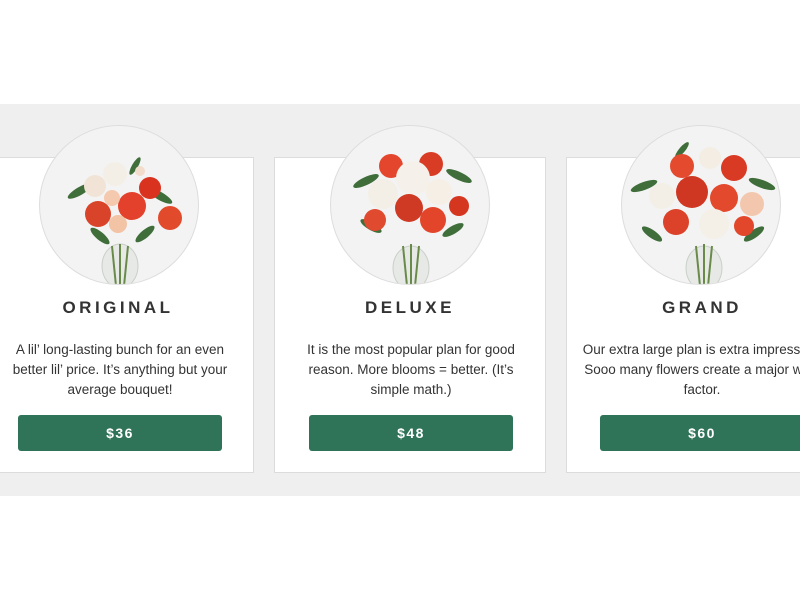 The height and width of the screenshot is (600, 800). I want to click on bouquet-image-original, so click(119, 205).